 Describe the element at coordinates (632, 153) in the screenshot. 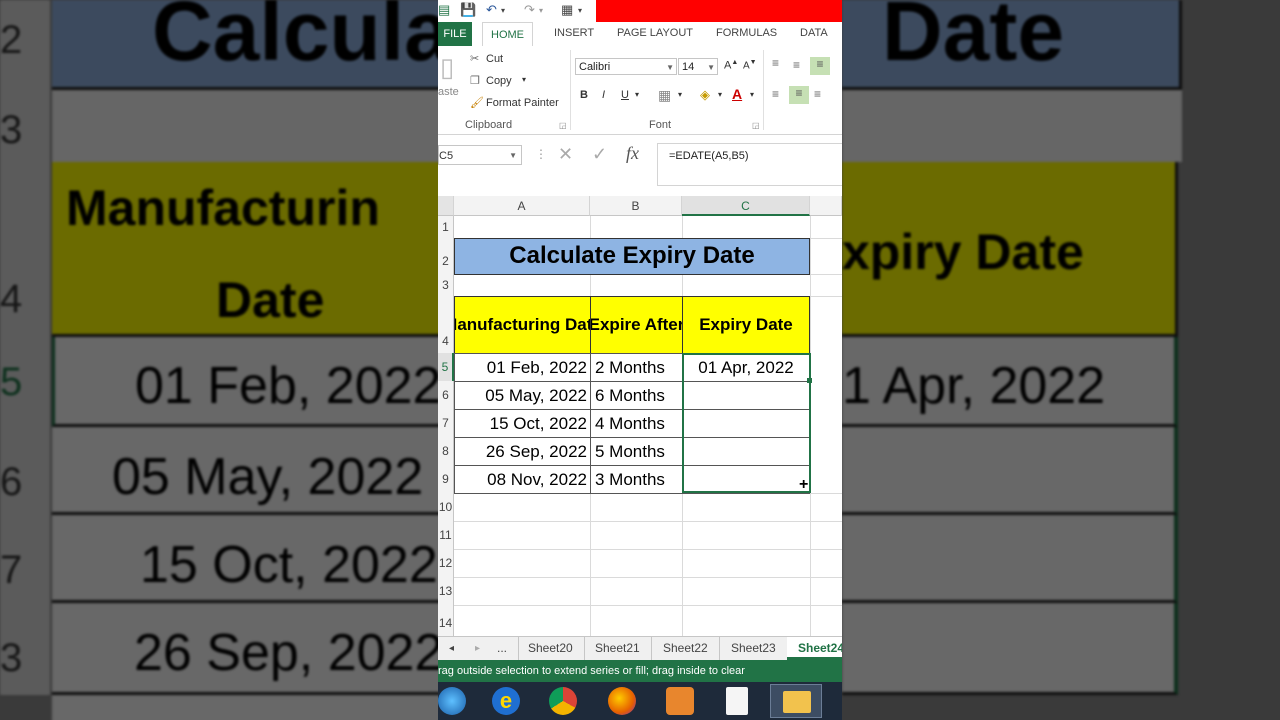

I see `insert-function-button: fx` at that location.